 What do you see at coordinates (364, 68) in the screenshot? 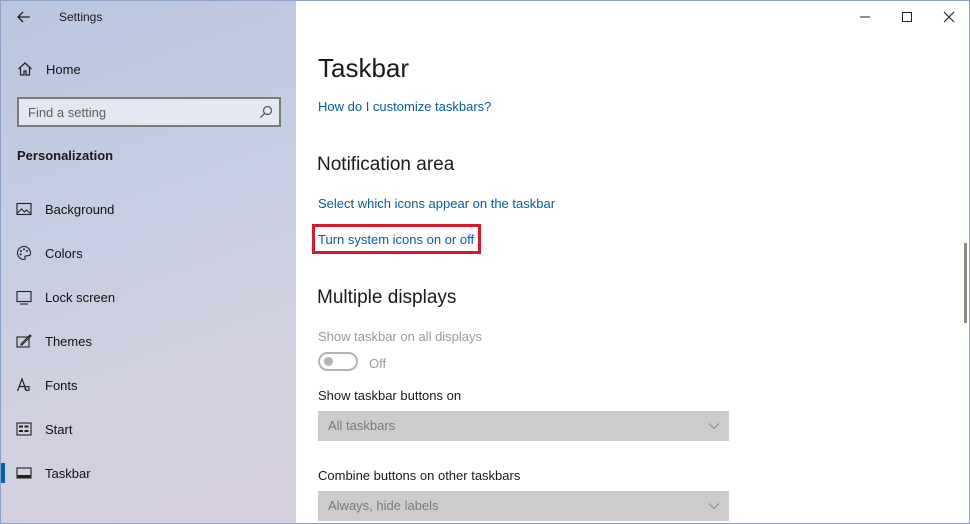
I see `page-title: Taskbar` at bounding box center [364, 68].